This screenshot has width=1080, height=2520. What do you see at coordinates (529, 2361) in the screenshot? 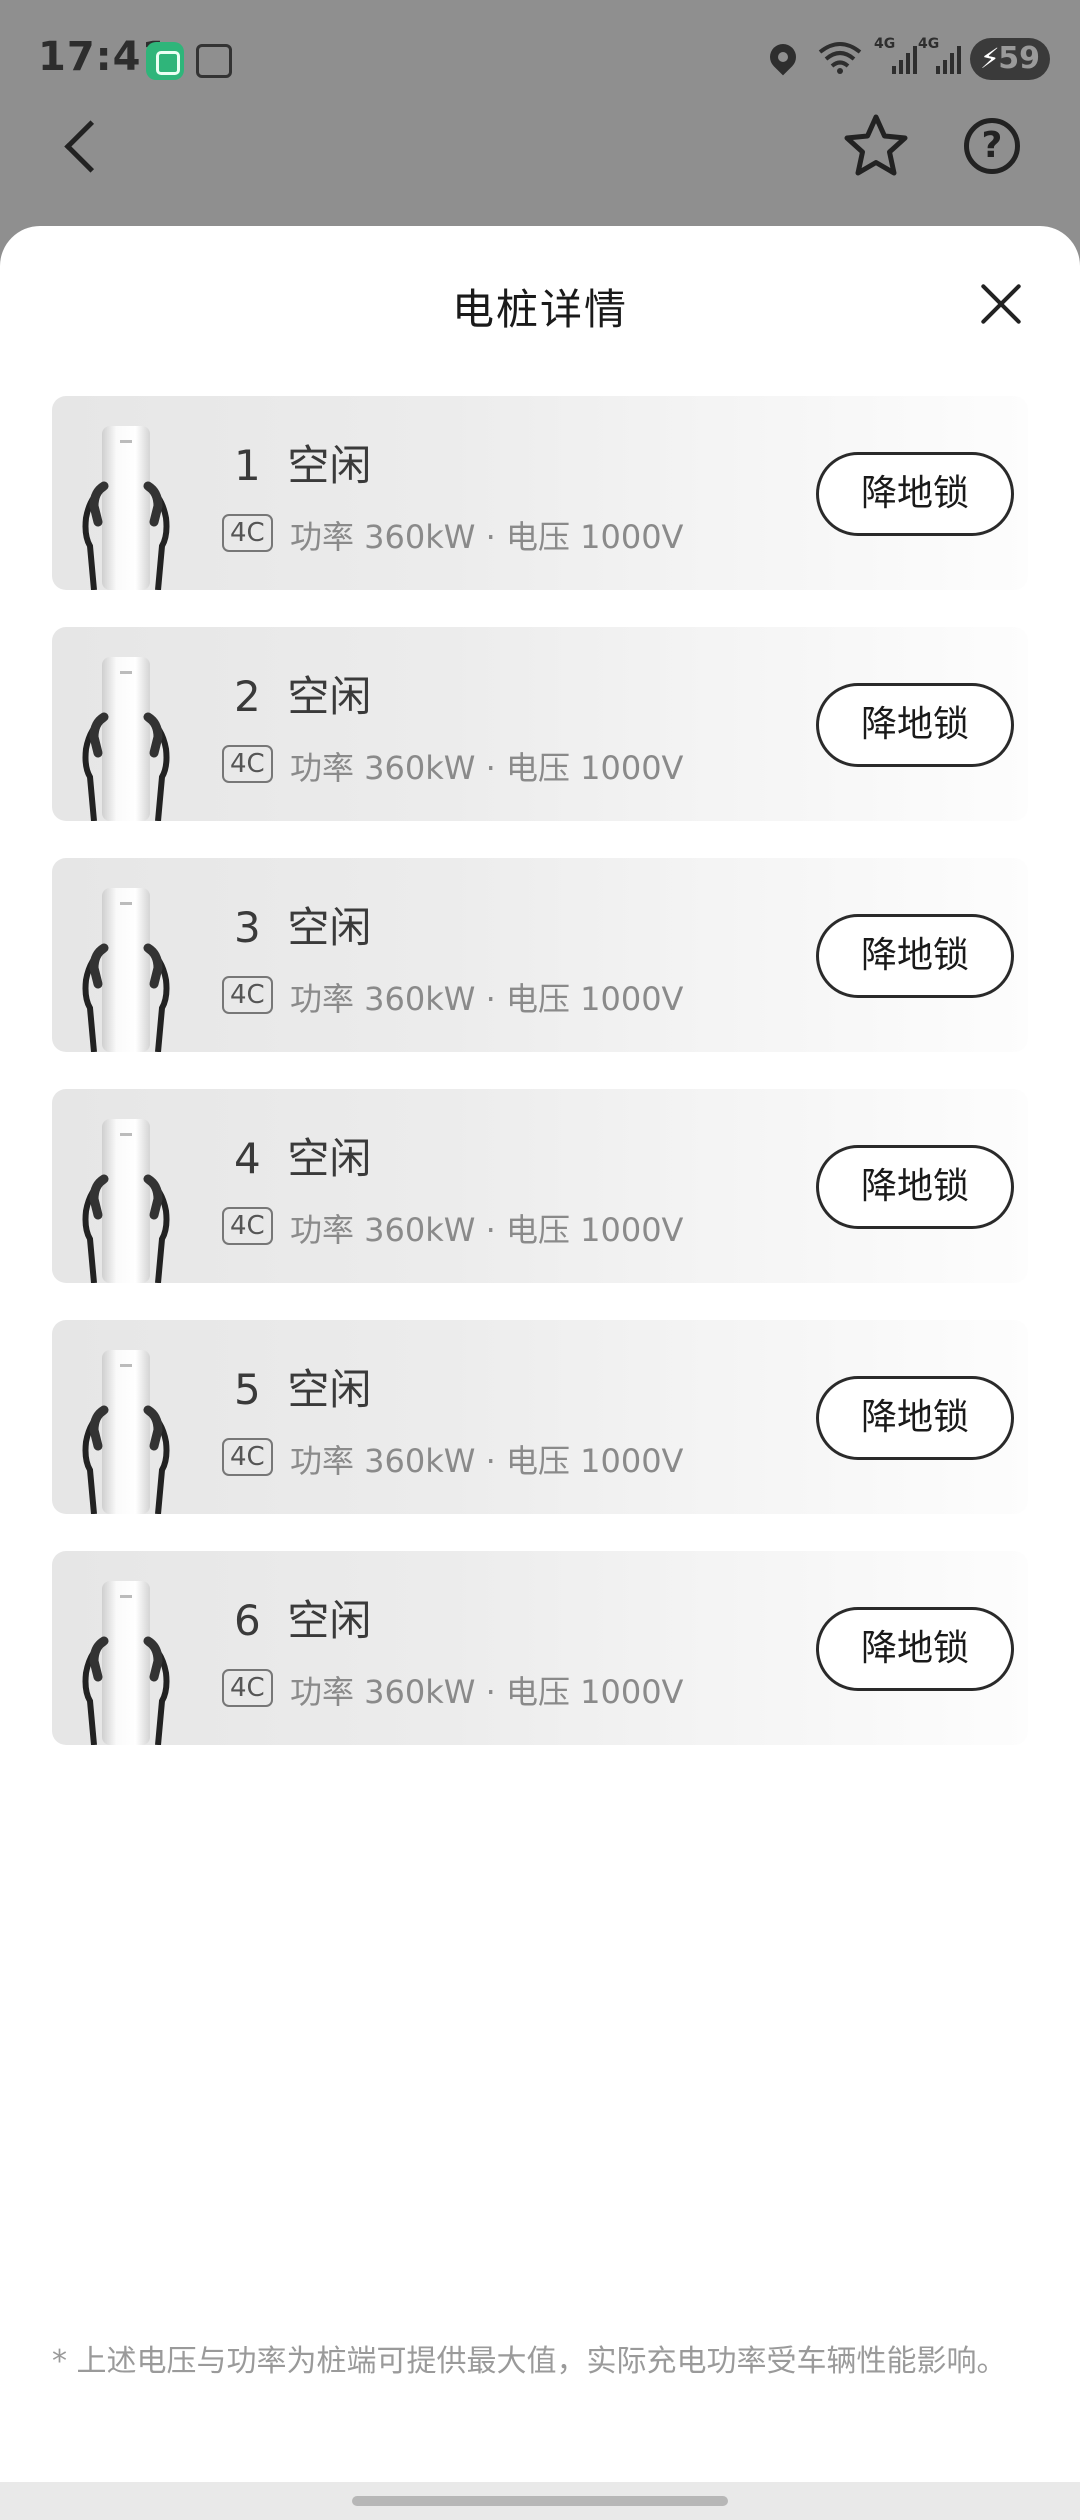
I see `disclaimer-text: * 上述电压与功率为桩端可提供最大值，实际充电功率受车辆性能影响。` at bounding box center [529, 2361].